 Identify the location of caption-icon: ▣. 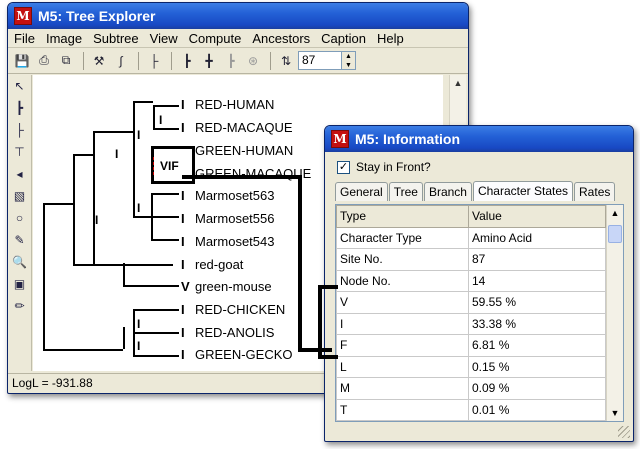
(19, 284).